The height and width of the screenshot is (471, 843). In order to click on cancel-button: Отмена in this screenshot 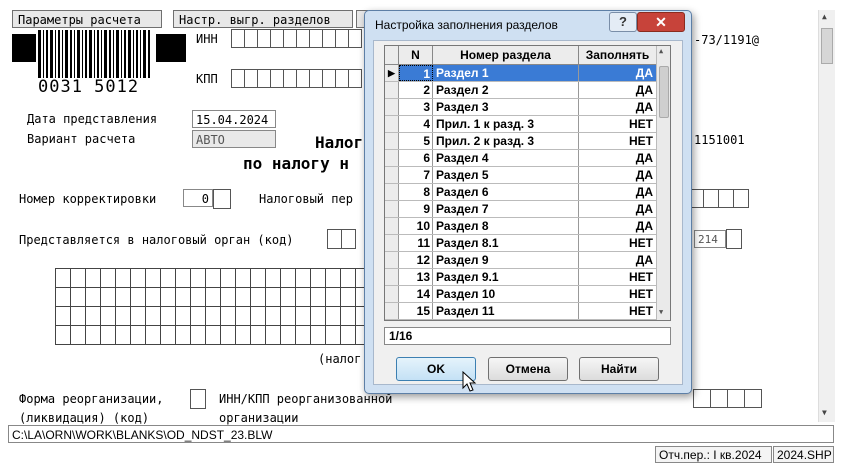, I will do `click(528, 369)`.